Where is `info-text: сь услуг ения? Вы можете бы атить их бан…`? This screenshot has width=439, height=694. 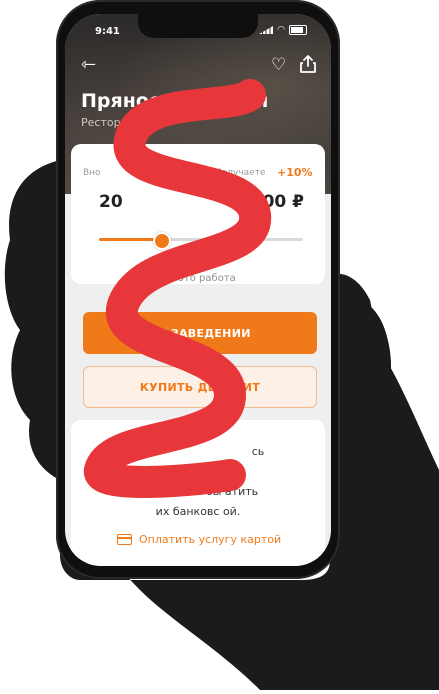
info-text: сь услуг ения? Вы можете бы атить их бан… is located at coordinates (198, 482).